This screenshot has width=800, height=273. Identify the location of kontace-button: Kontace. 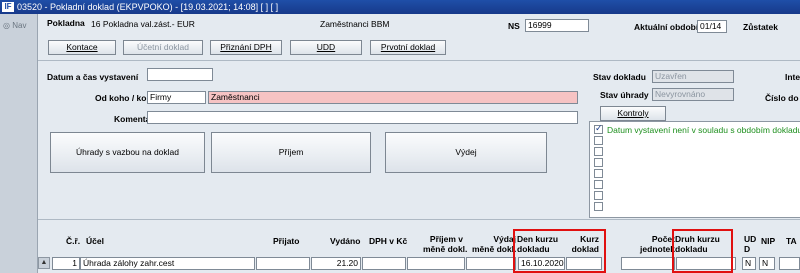
(82, 47).